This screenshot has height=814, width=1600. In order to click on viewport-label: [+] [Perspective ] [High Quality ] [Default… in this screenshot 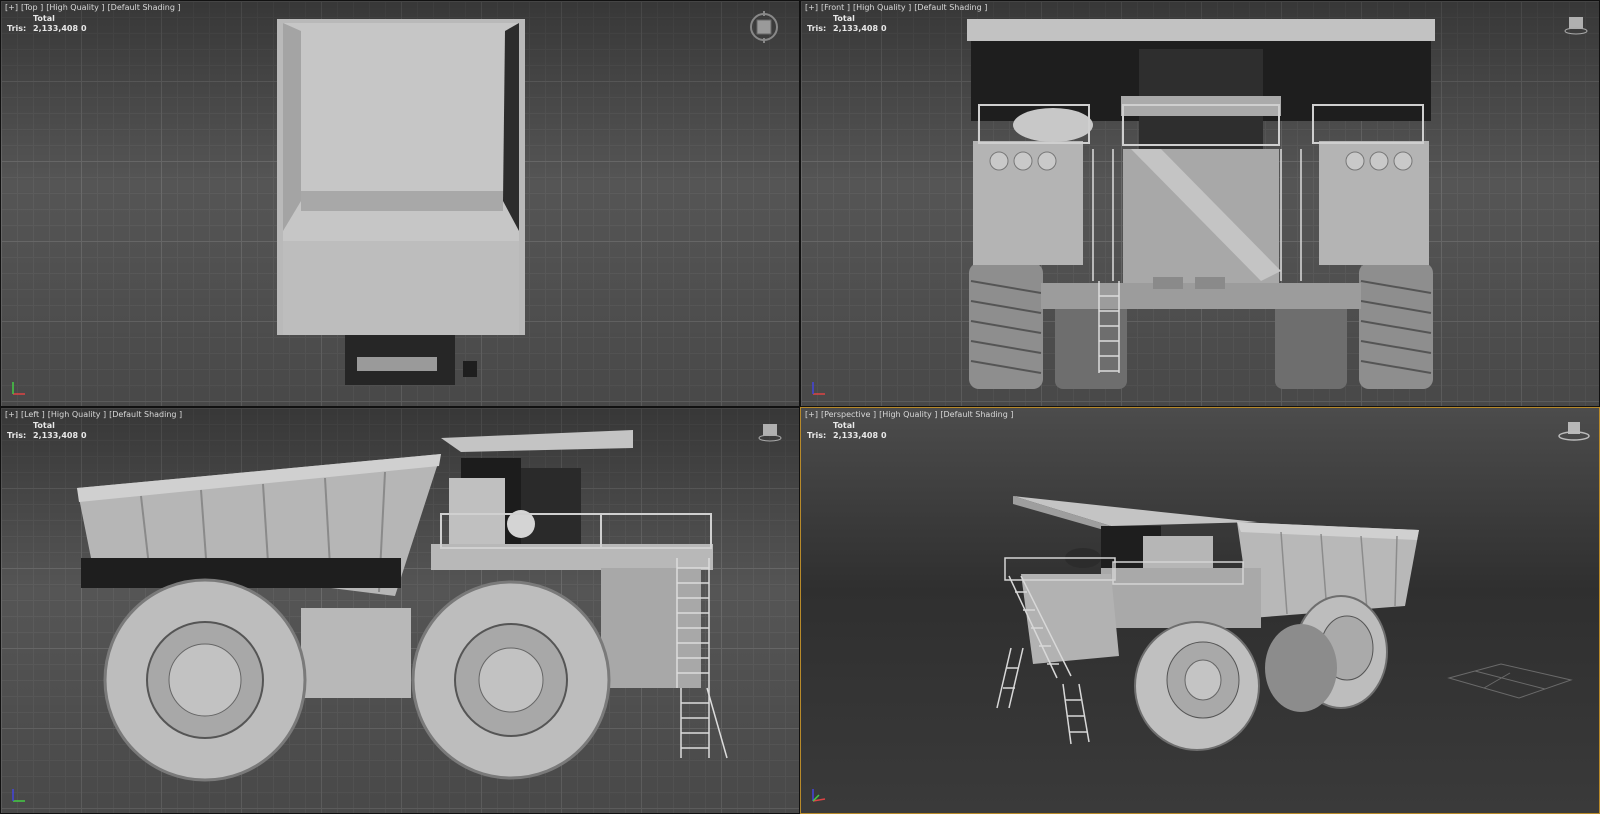, I will do `click(910, 414)`.